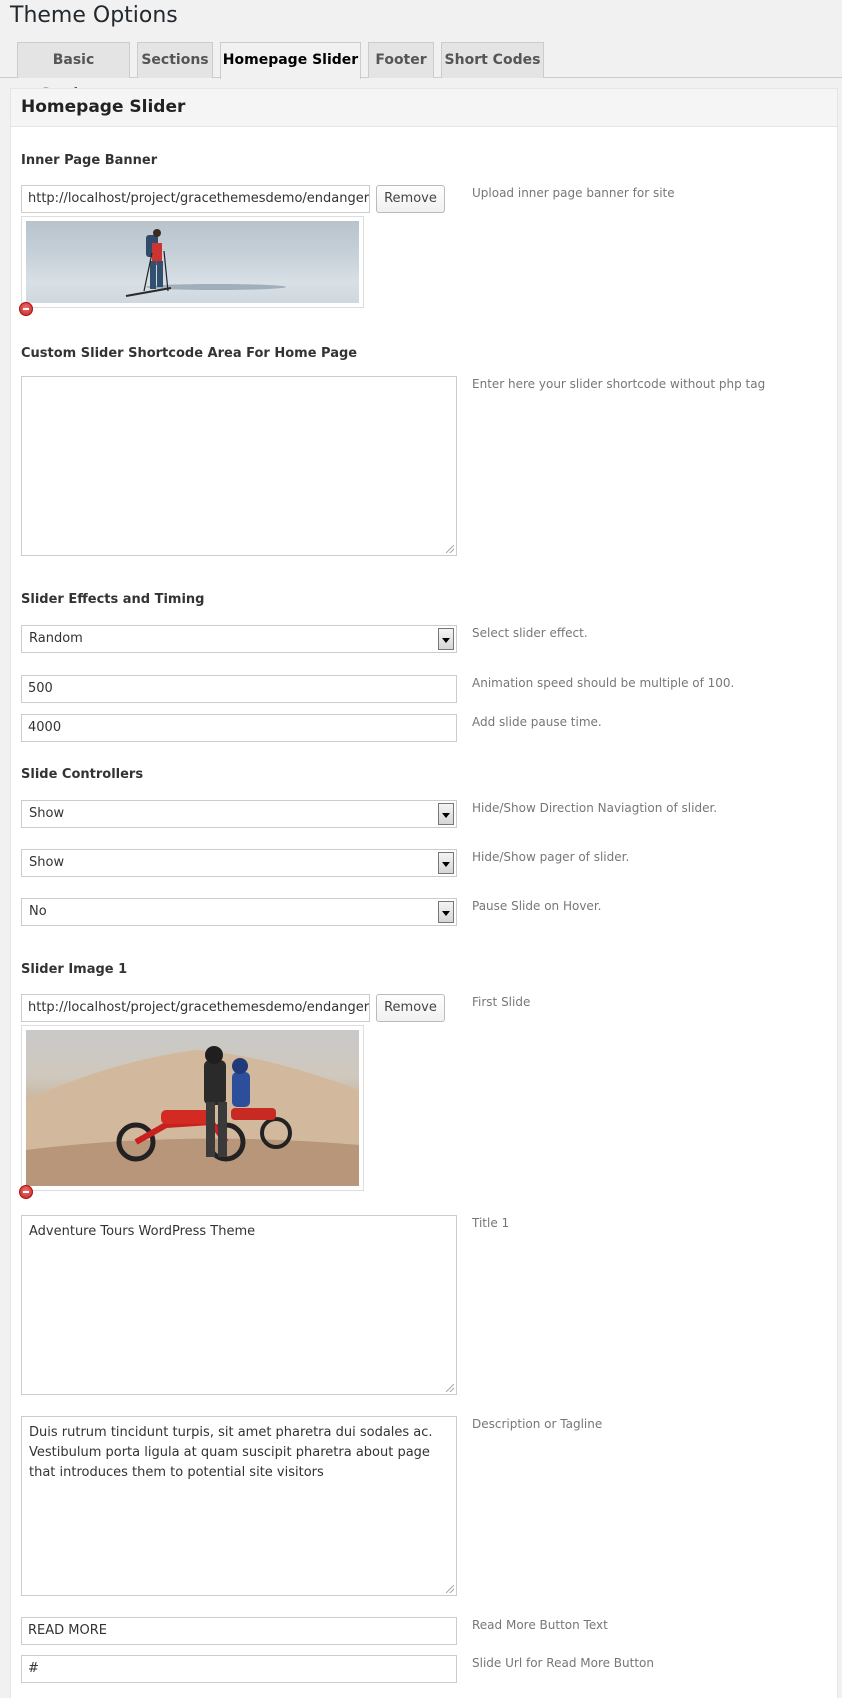 The image size is (842, 1698). What do you see at coordinates (47, 813) in the screenshot?
I see `direction-nav-value: Show` at bounding box center [47, 813].